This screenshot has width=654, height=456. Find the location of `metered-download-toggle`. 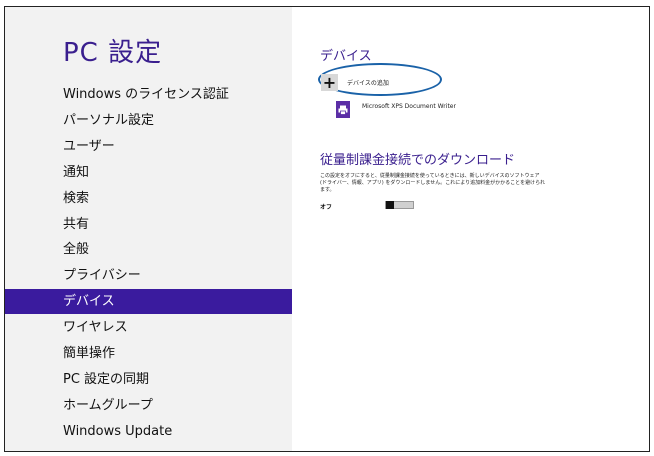

metered-download-toggle is located at coordinates (399, 205).